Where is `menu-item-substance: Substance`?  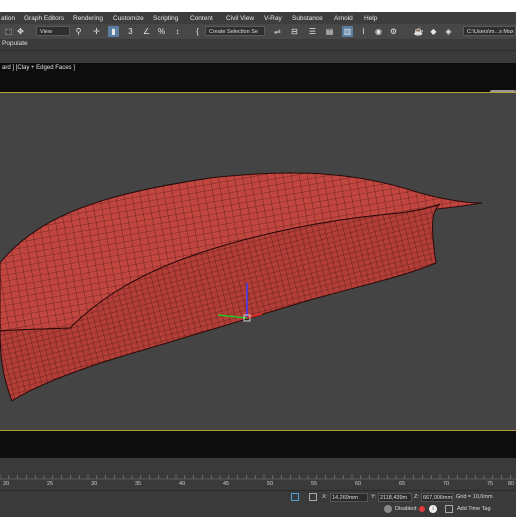
menu-item-substance: Substance is located at coordinates (307, 18).